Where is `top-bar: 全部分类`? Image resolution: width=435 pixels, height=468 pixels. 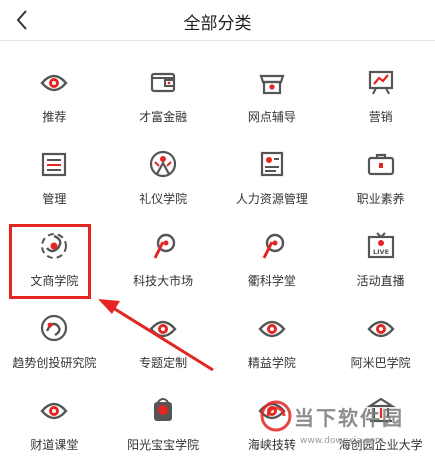 top-bar: 全部分类 is located at coordinates (217, 20).